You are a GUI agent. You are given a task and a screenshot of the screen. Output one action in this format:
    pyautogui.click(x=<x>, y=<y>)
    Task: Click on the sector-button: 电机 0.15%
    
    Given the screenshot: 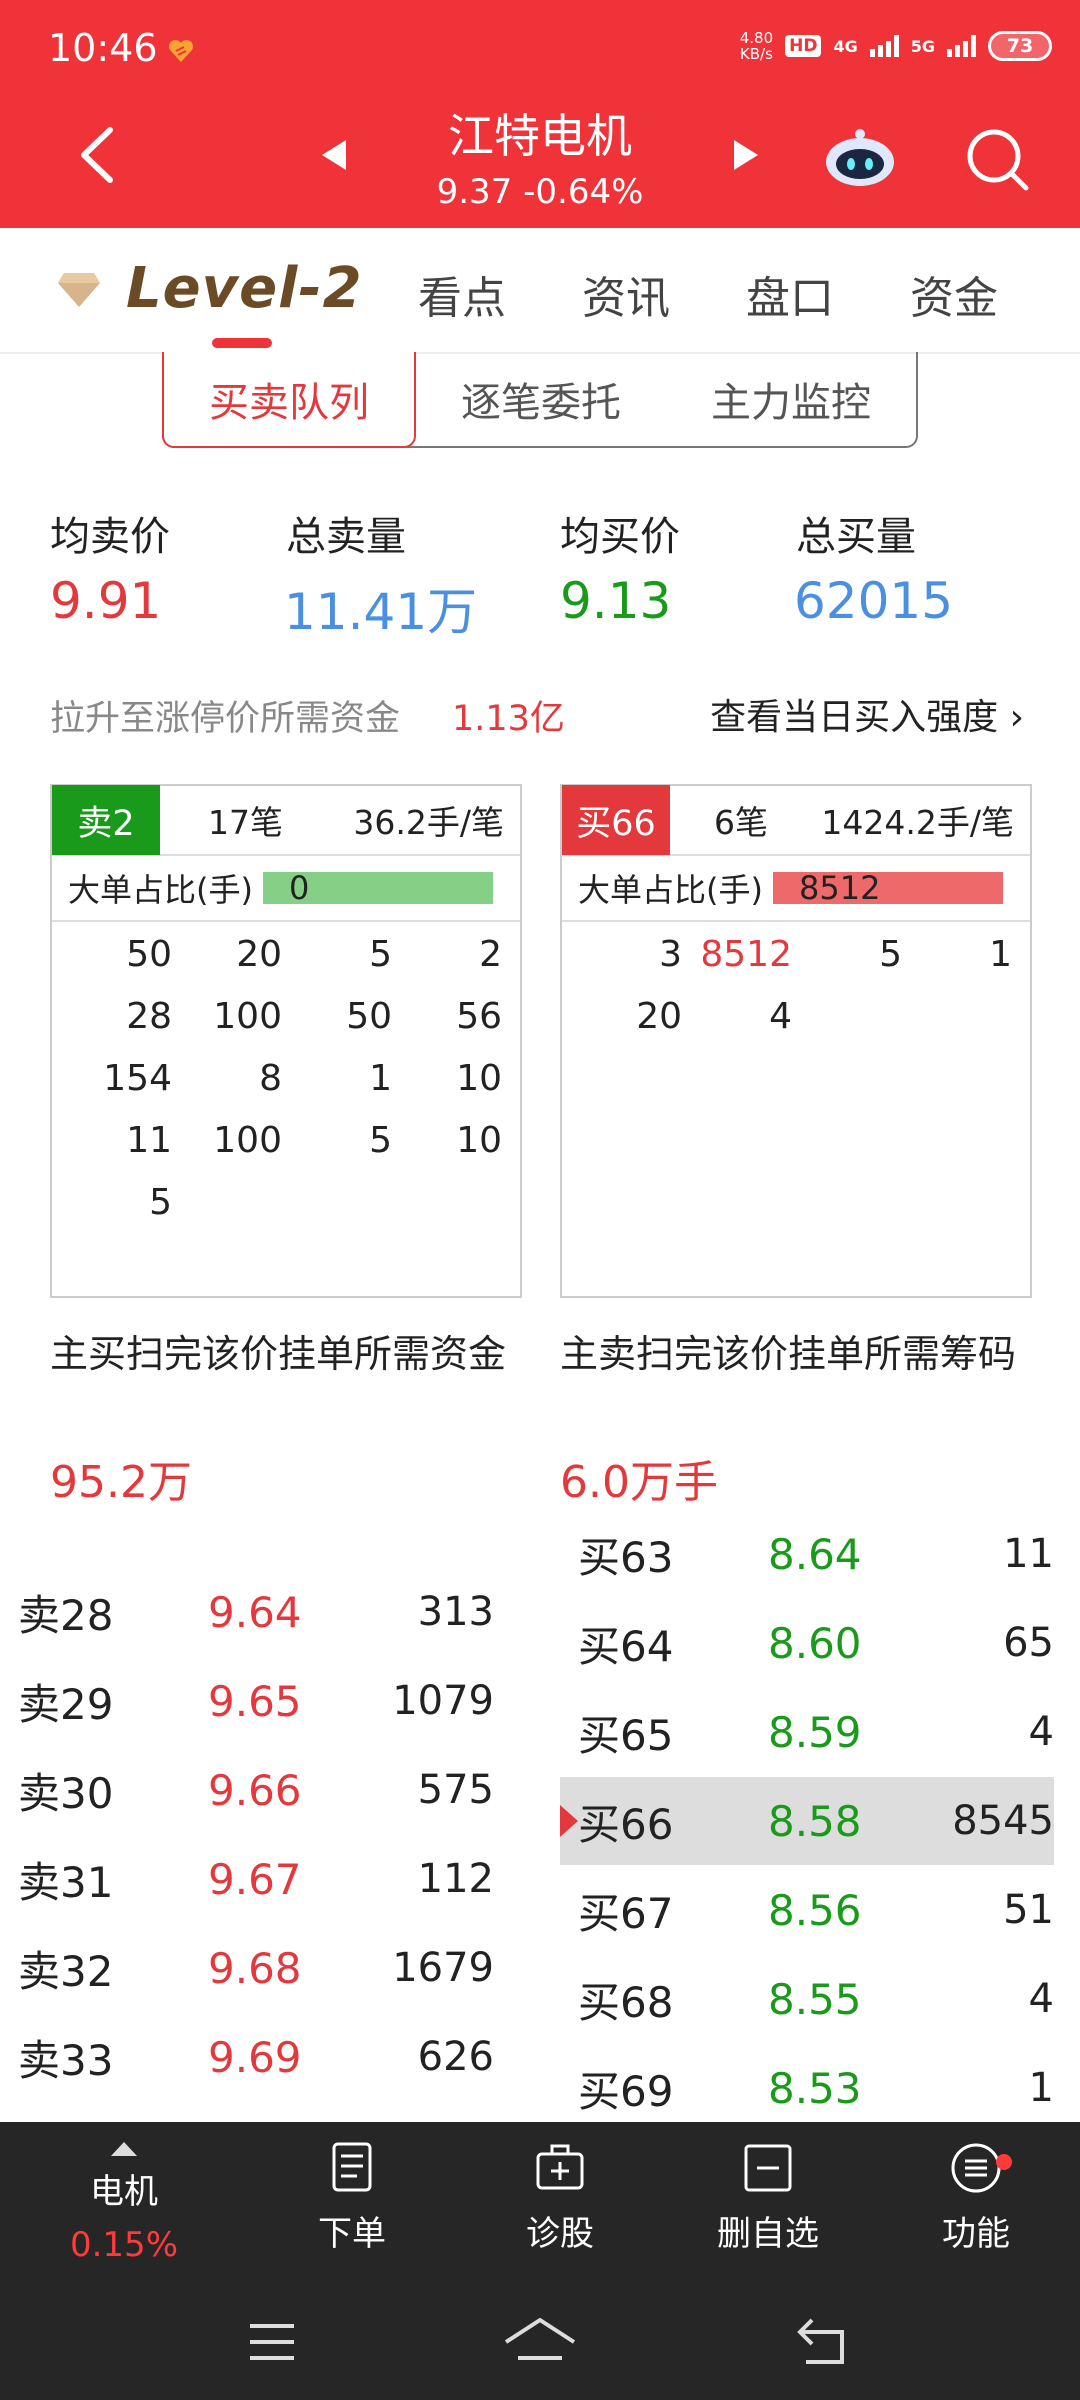 What is the action you would take?
    pyautogui.click(x=124, y=2202)
    